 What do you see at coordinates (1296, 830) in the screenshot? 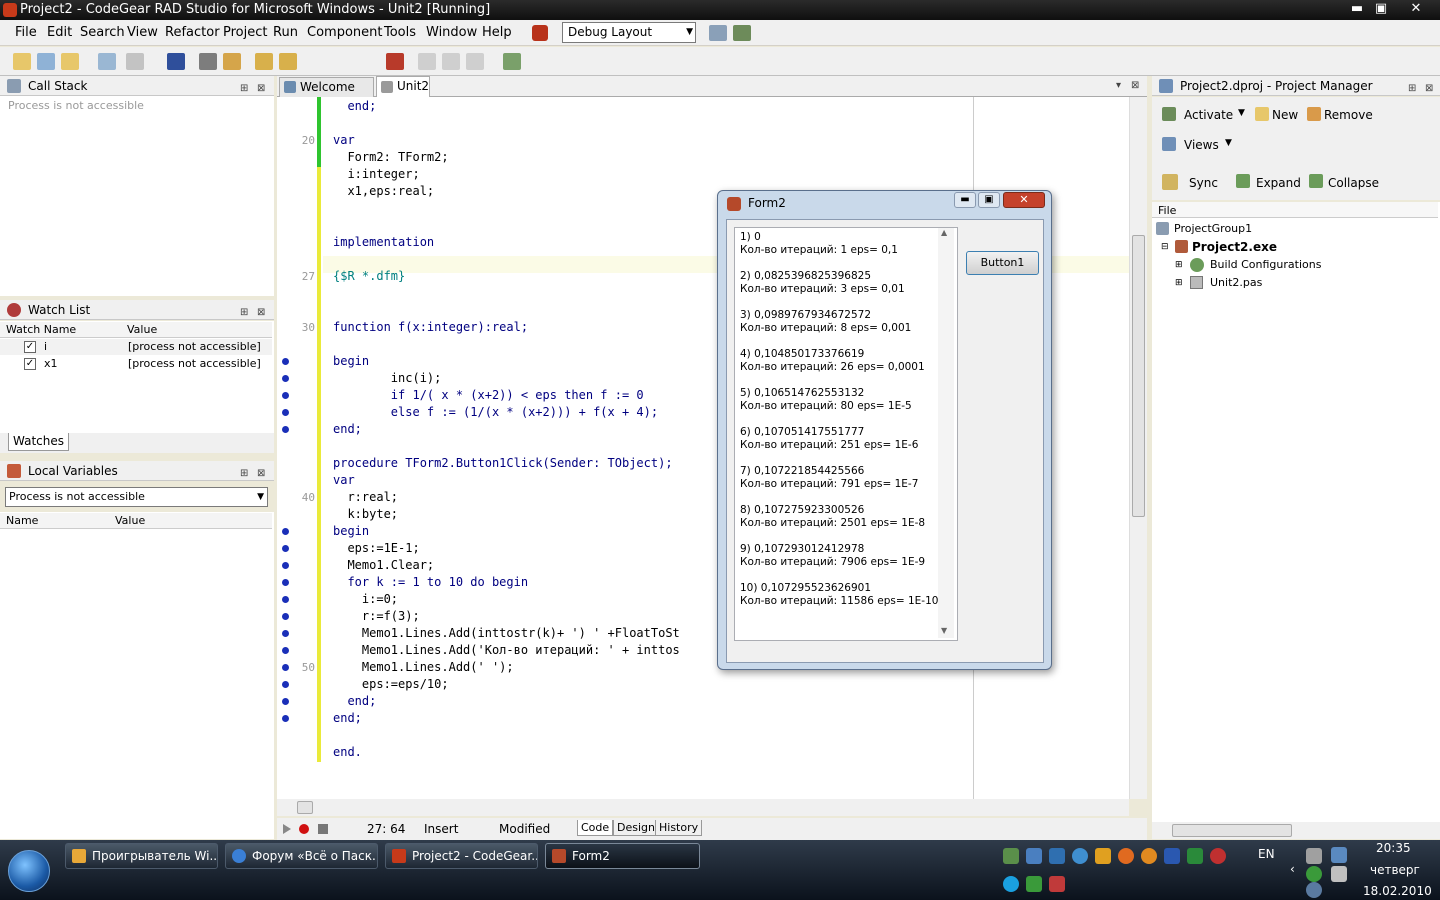
I see `project-tree-hscroll` at bounding box center [1296, 830].